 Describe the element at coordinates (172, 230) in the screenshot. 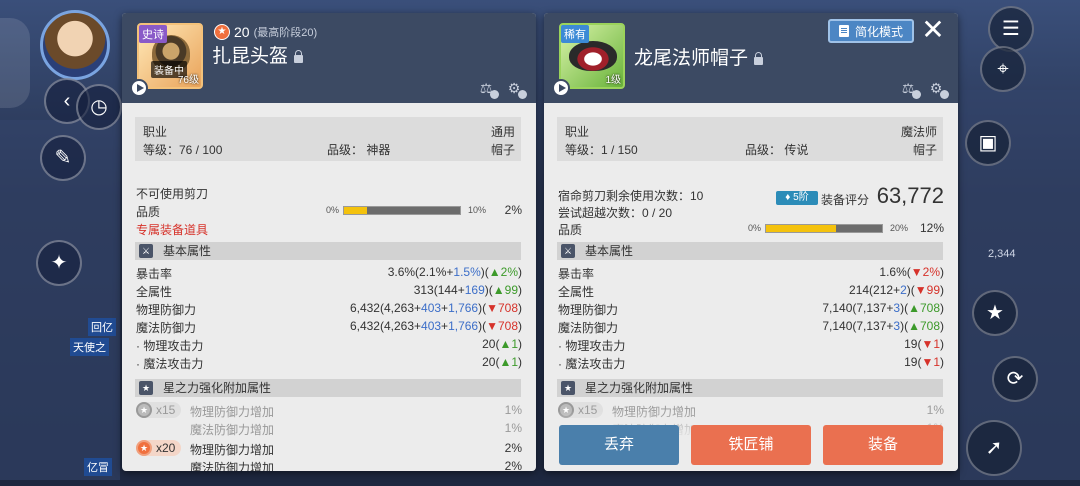

I see `exclusive-text: 专属装备道具` at that location.